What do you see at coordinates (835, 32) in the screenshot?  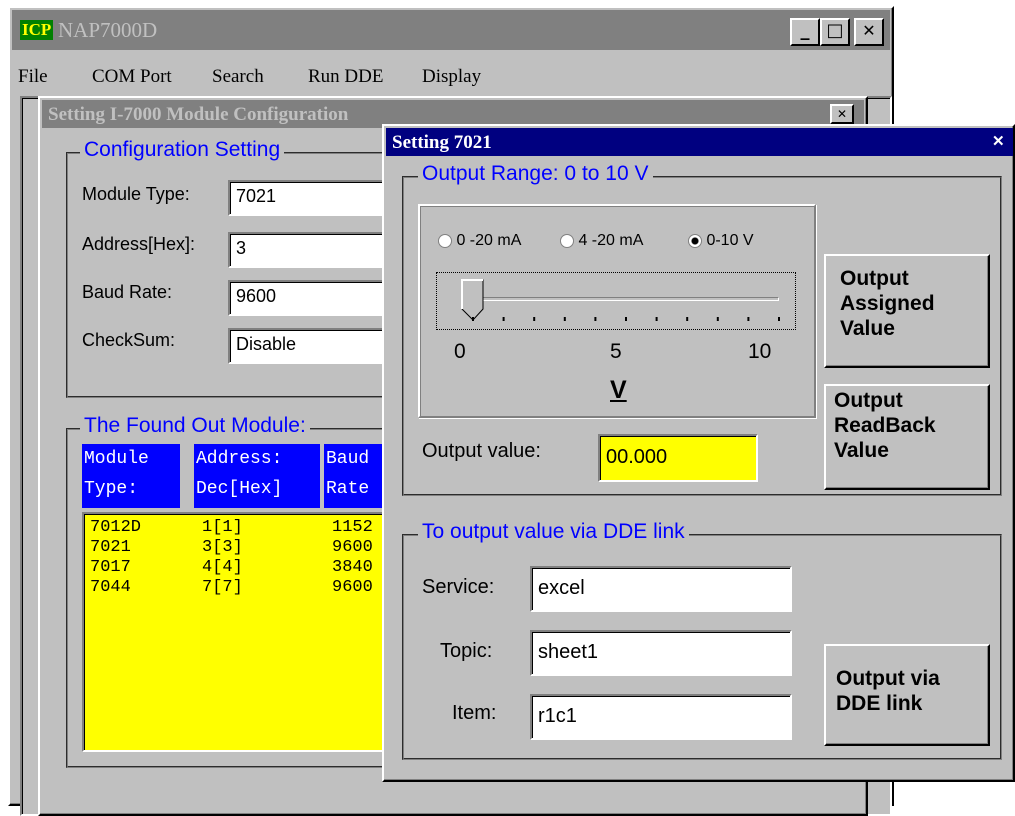 I see `maximize-button: □` at bounding box center [835, 32].